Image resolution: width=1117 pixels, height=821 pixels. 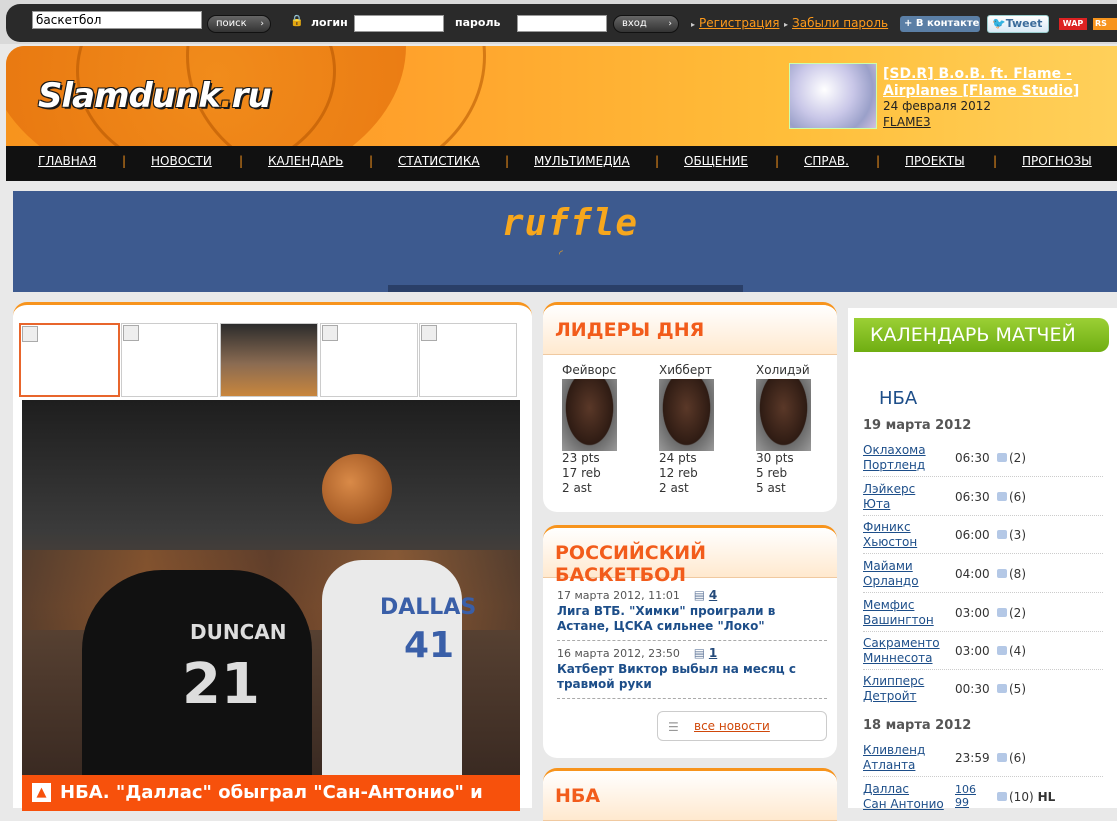 I want to click on home-team: Лэйкерс, so click(x=889, y=489).